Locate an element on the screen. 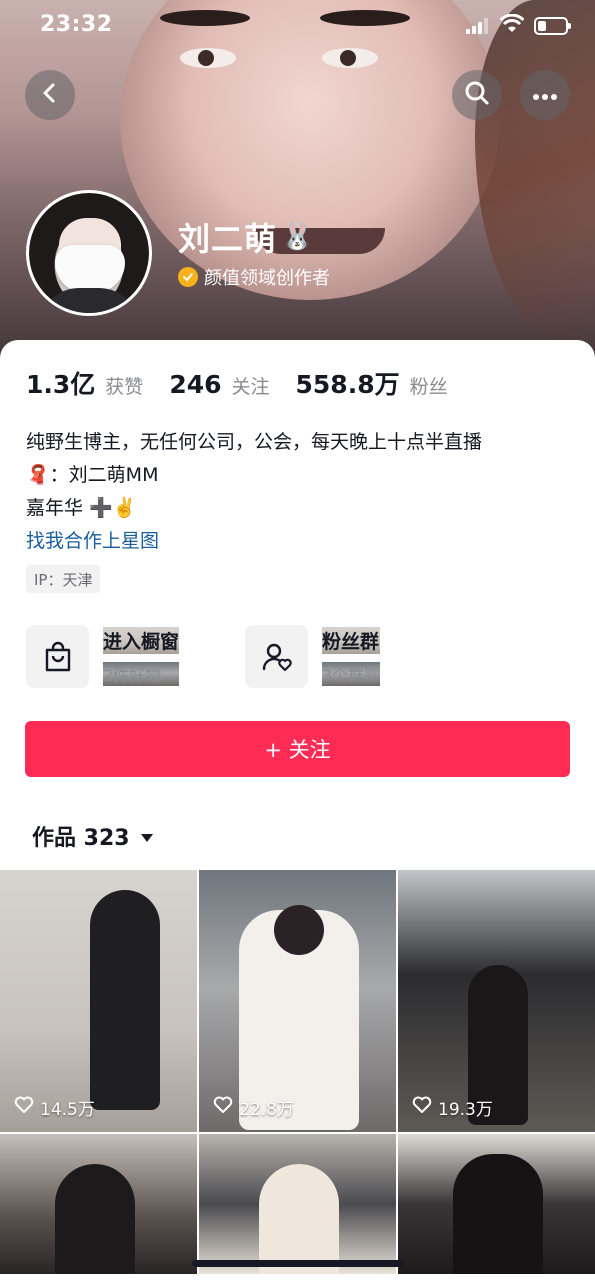  signal-icon is located at coordinates (478, 26).